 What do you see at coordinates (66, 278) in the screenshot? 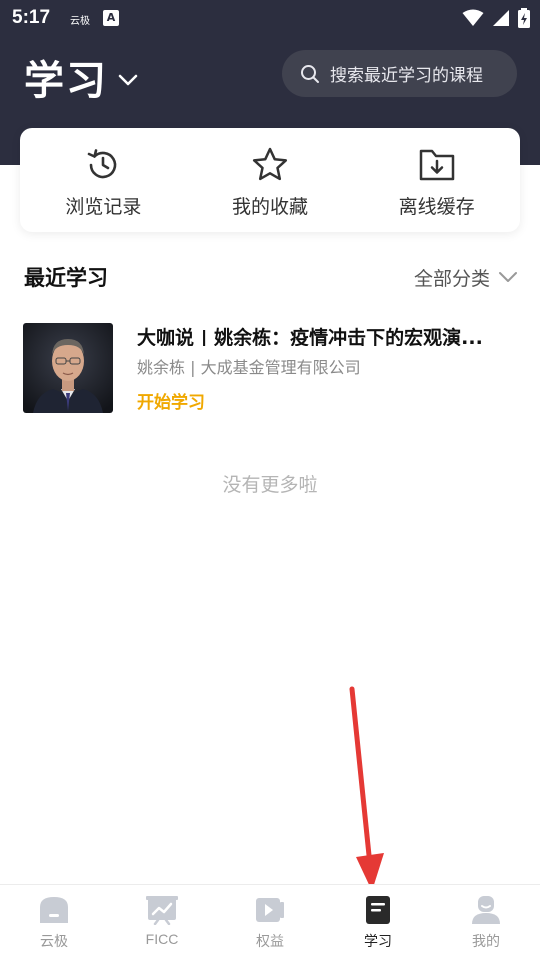
I see `section-title: 最近学习` at bounding box center [66, 278].